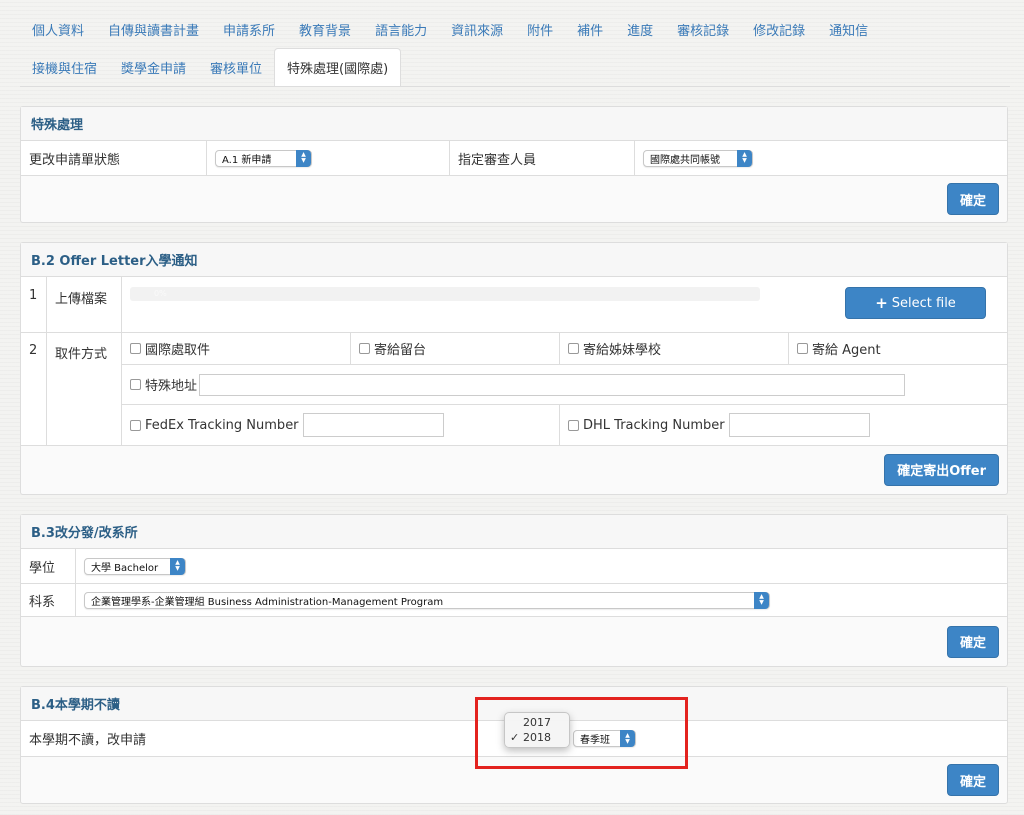 Image resolution: width=1024 pixels, height=815 pixels. Describe the element at coordinates (401, 29) in the screenshot. I see `tab-language: 語言能力` at that location.